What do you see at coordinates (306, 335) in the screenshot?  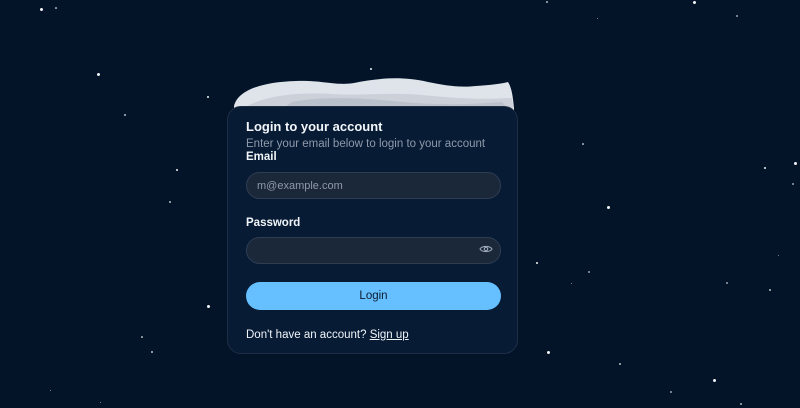 I see `signup-prompt: Don't have an account?` at bounding box center [306, 335].